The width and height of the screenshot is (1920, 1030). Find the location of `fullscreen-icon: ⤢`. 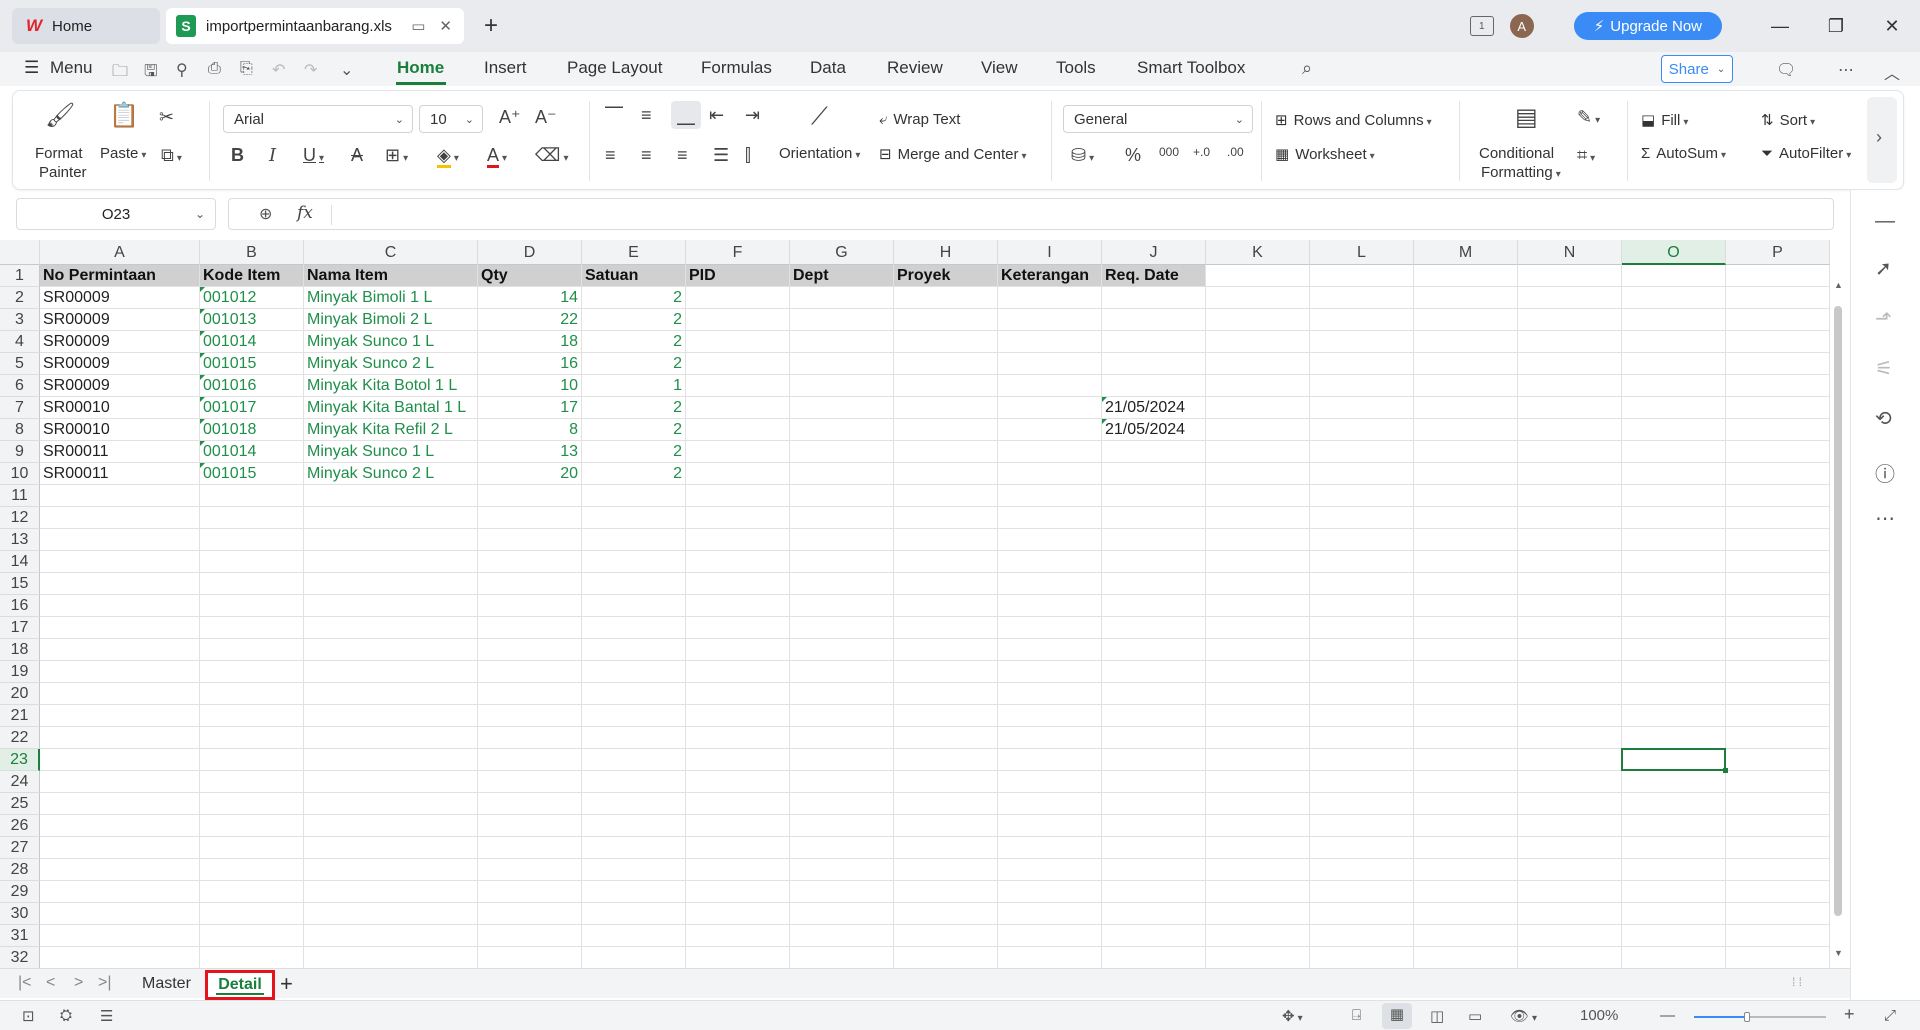

fullscreen-icon: ⤢ is located at coordinates (1890, 1015).